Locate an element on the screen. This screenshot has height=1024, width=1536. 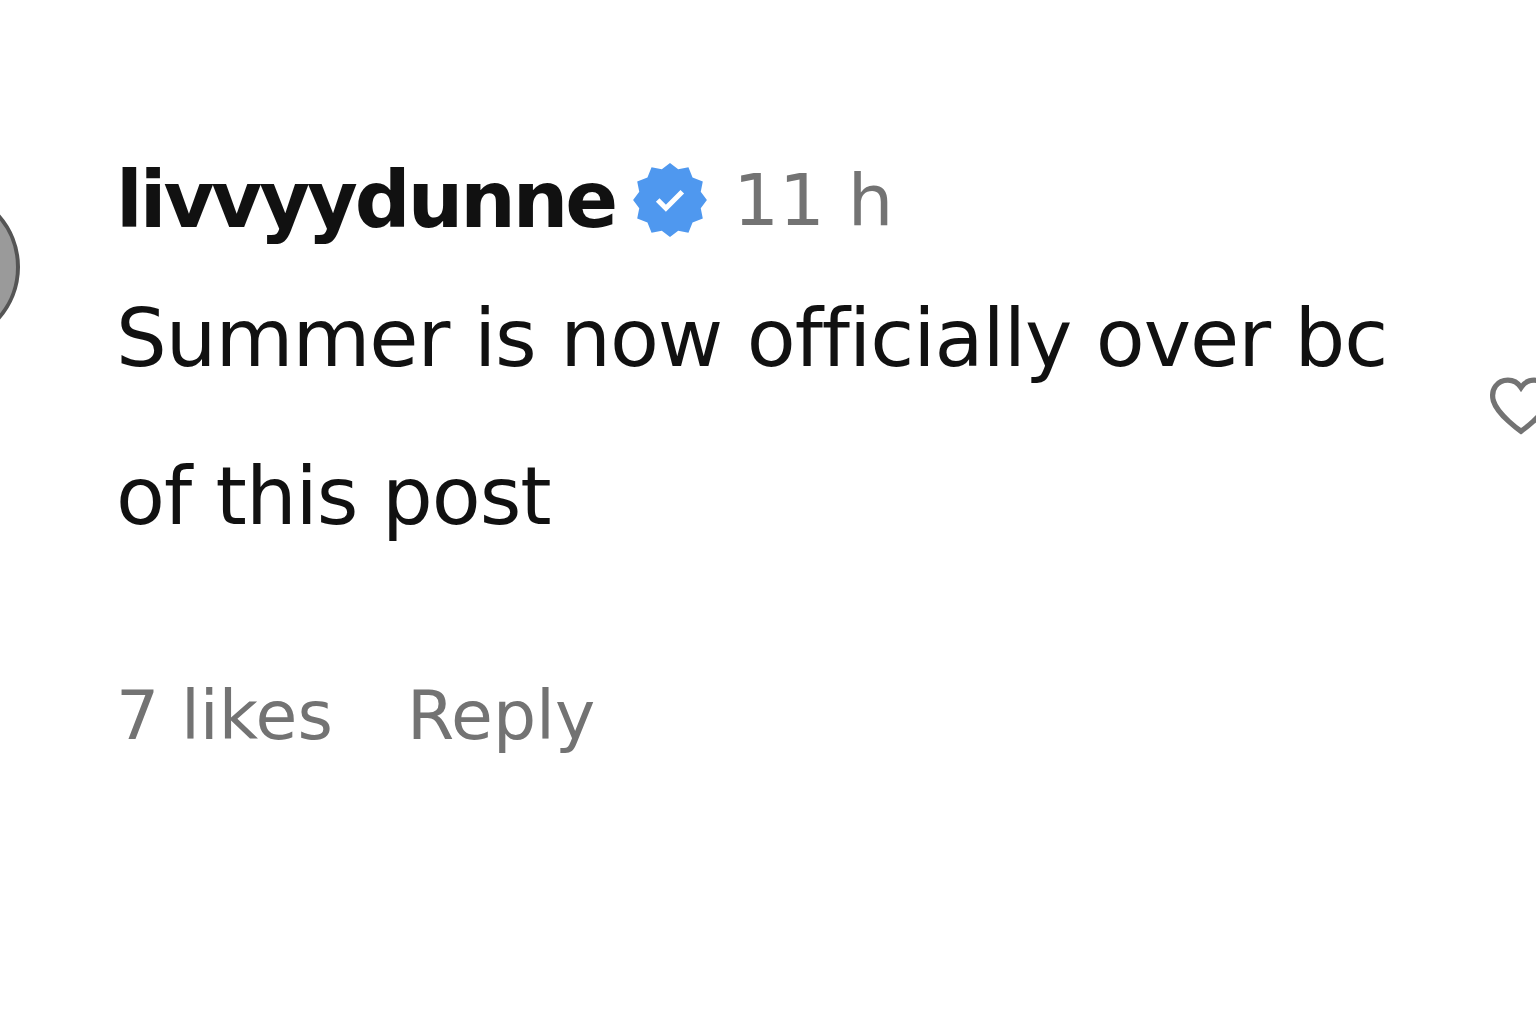
likes-count: 7 likes is located at coordinates (224, 715).